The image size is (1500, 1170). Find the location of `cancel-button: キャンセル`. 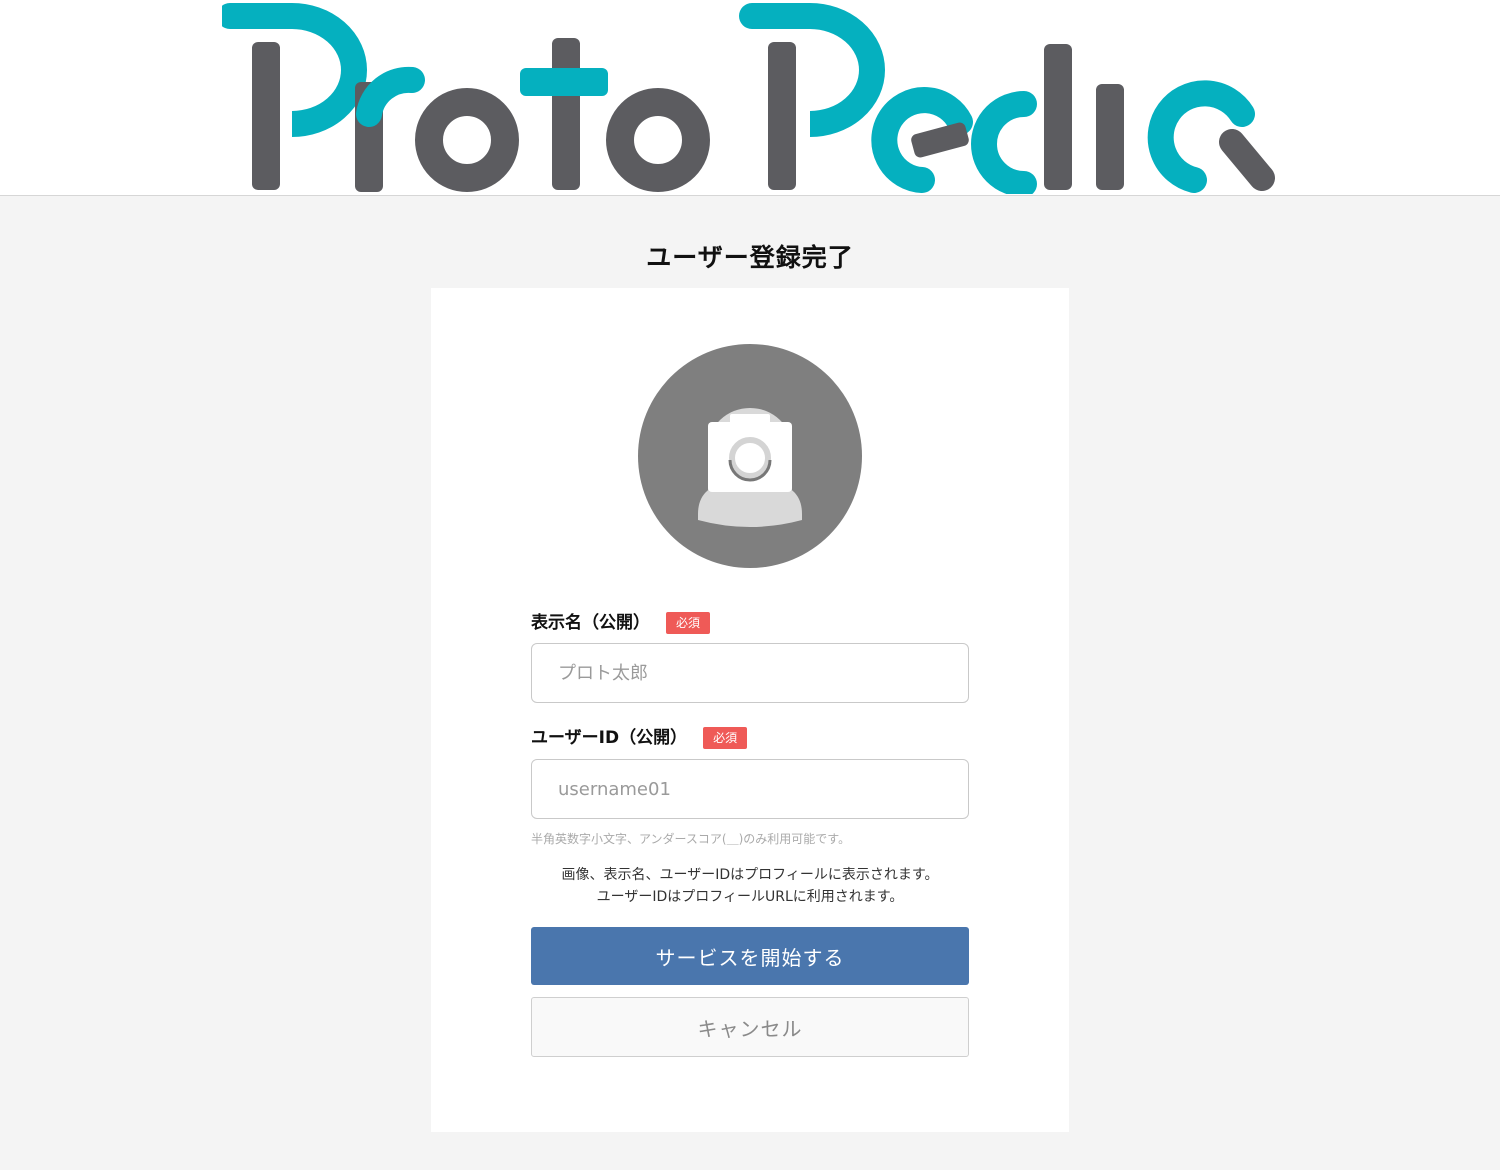

cancel-button: キャンセル is located at coordinates (750, 1027).